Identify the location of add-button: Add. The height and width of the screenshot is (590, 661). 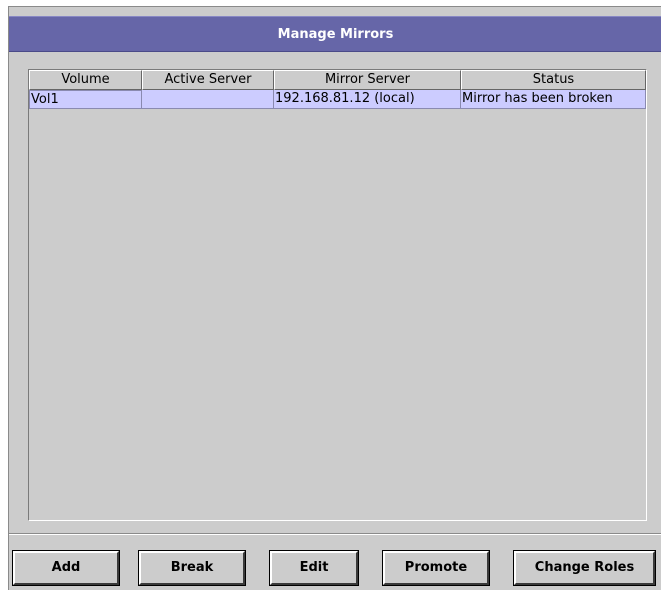
(66, 568).